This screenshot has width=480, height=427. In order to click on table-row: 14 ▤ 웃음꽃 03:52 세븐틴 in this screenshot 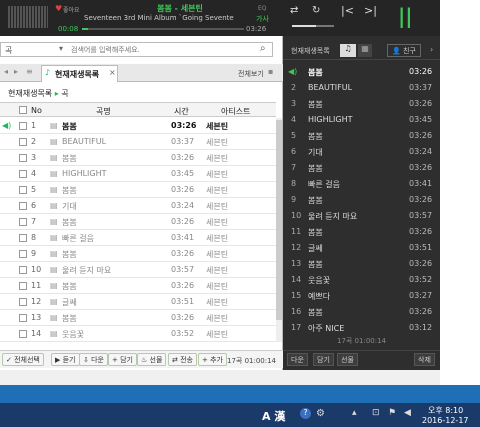, I will do `click(138, 334)`.